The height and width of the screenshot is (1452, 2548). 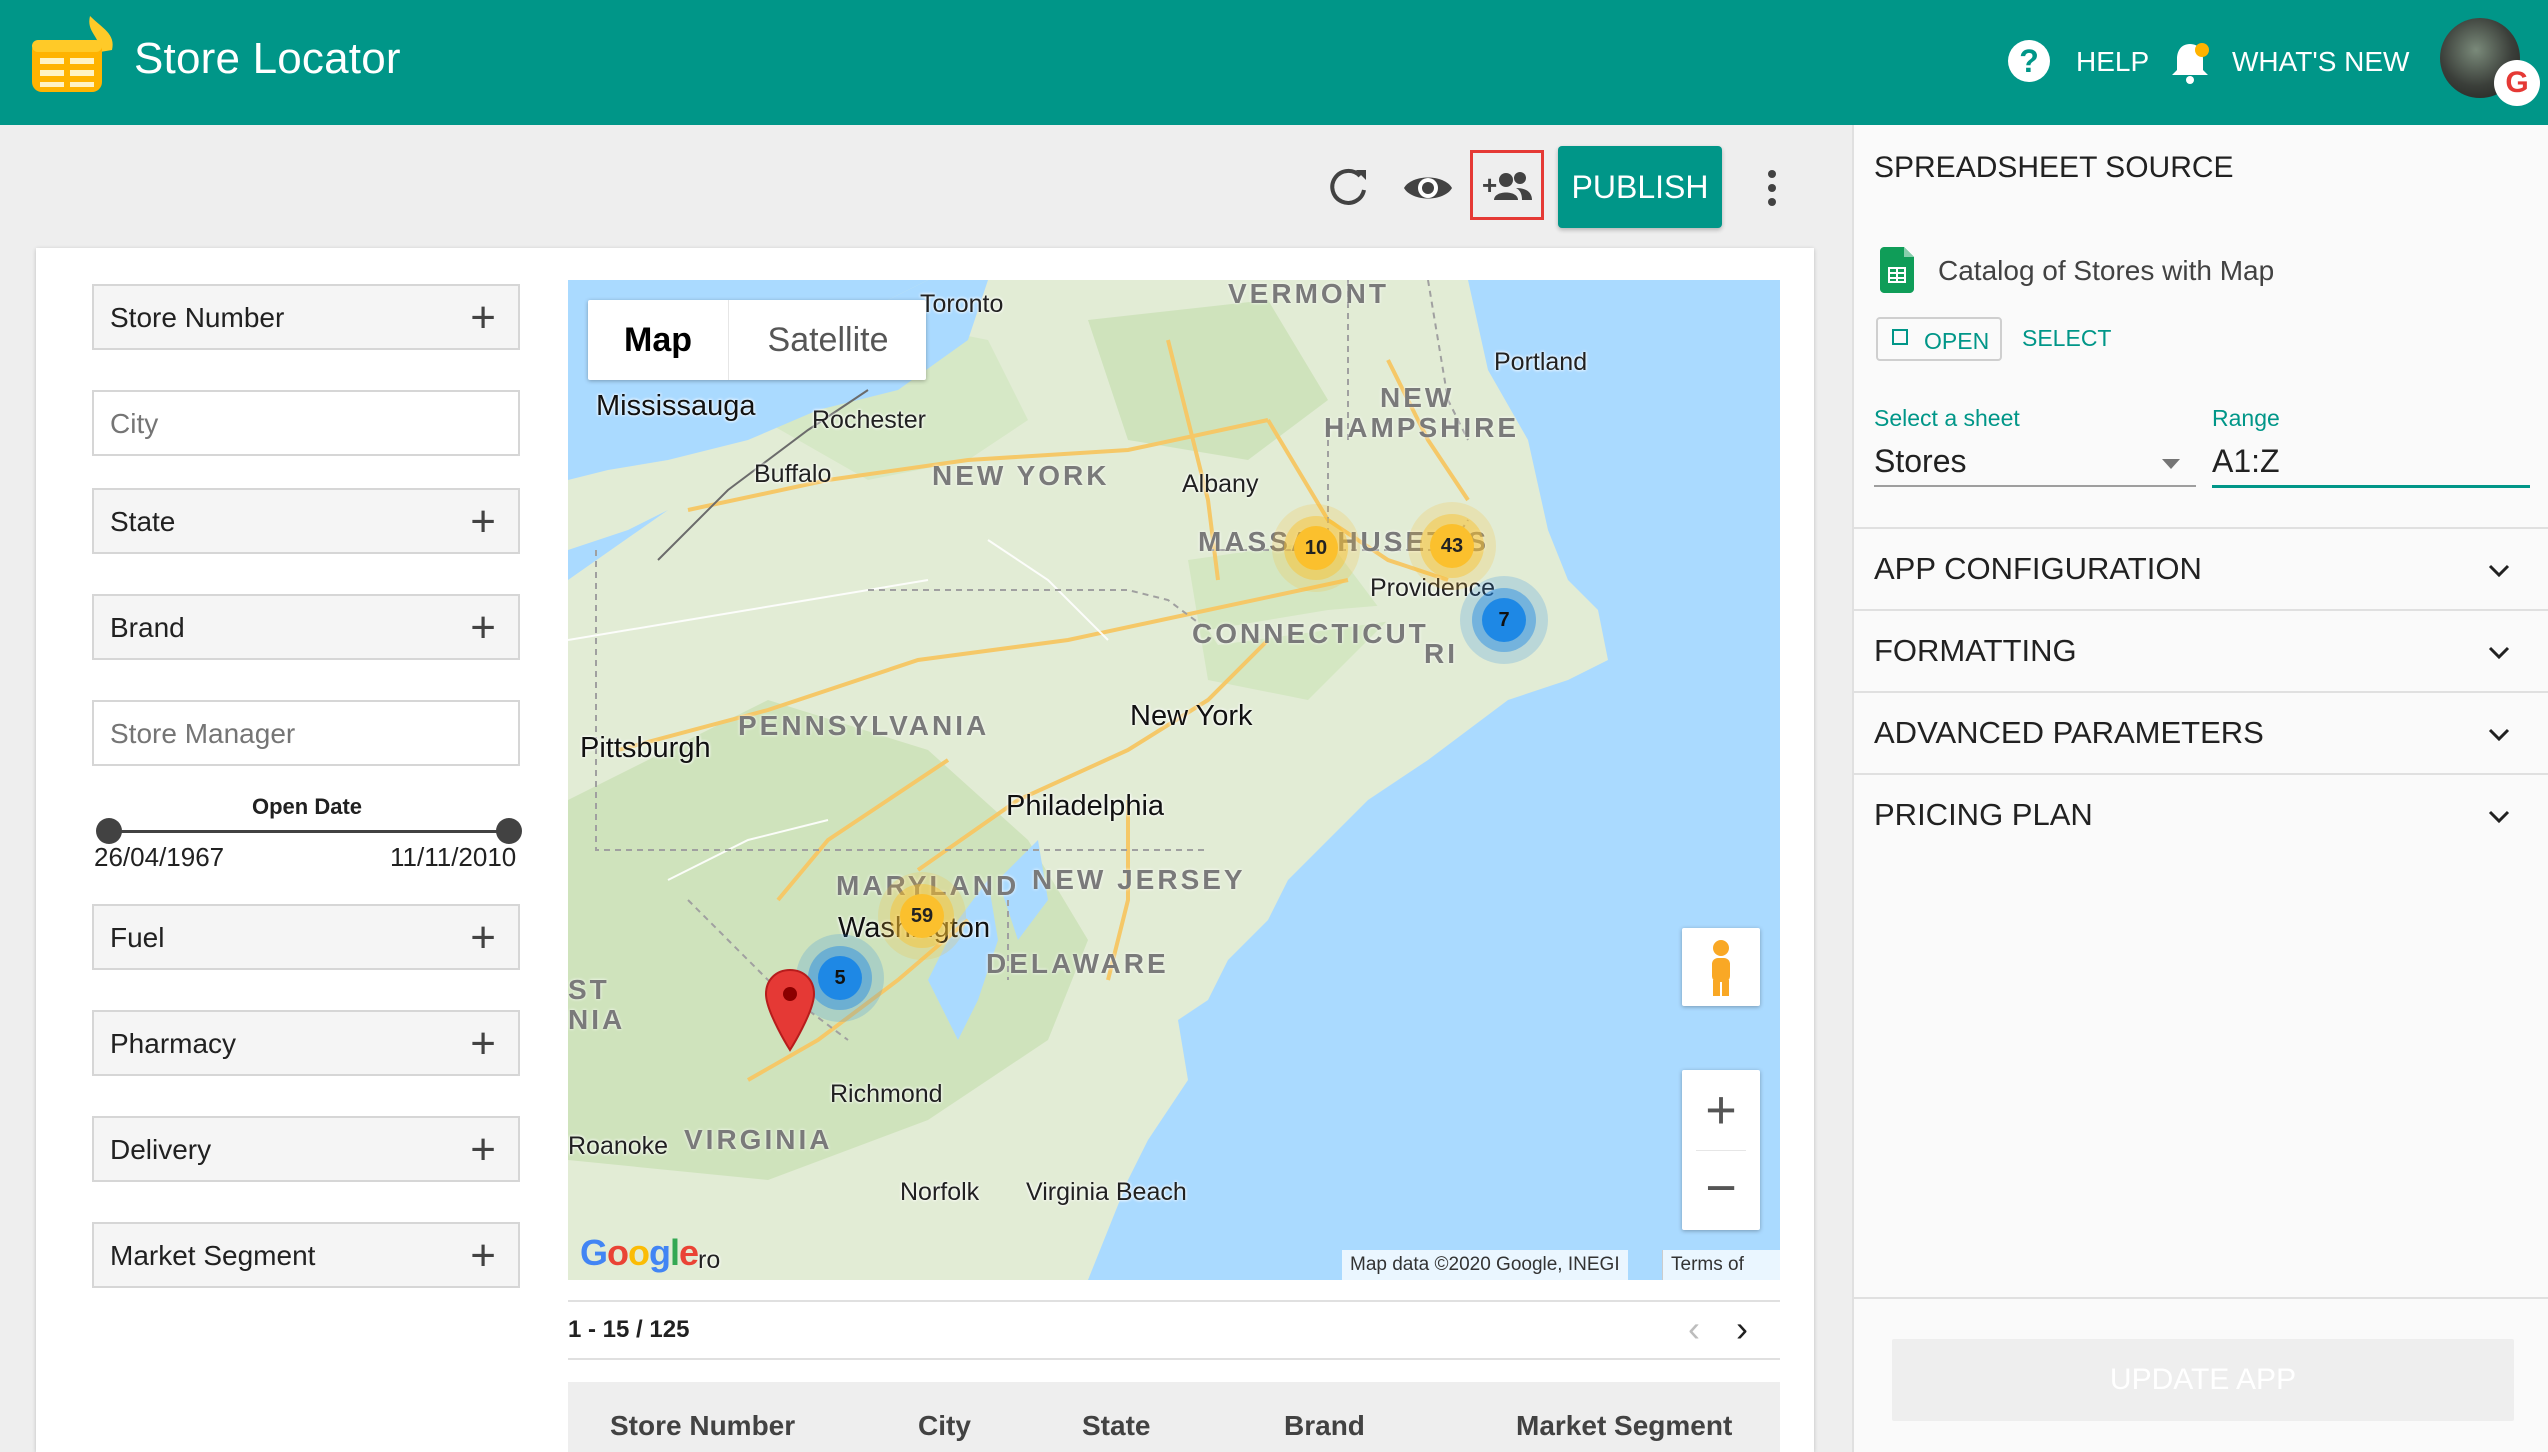 I want to click on open-date-start-handle, so click(x=109, y=831).